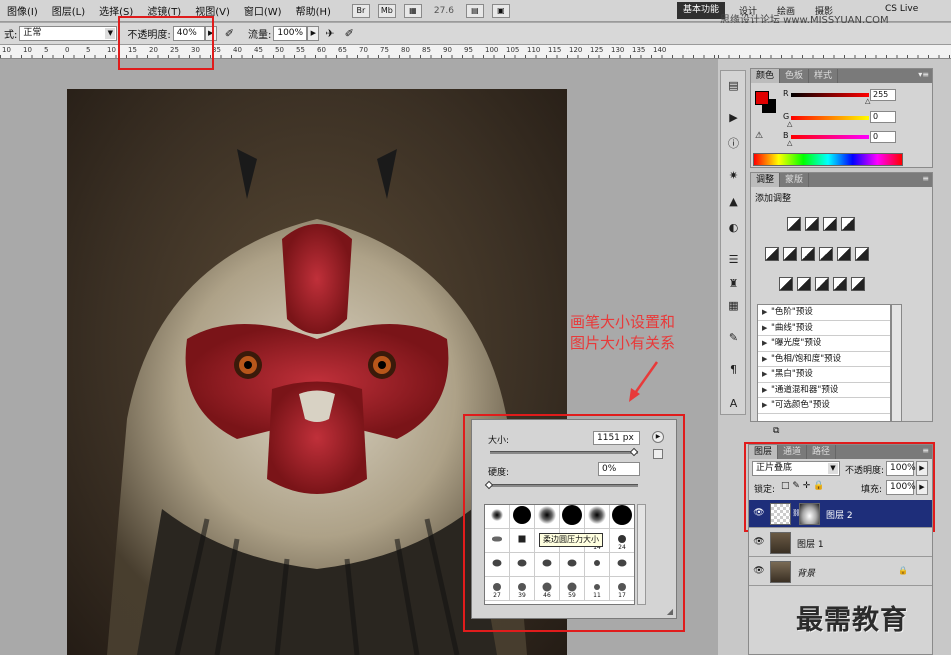 The height and width of the screenshot is (655, 951). I want to click on fill-arrow-icon: ▶, so click(922, 487).